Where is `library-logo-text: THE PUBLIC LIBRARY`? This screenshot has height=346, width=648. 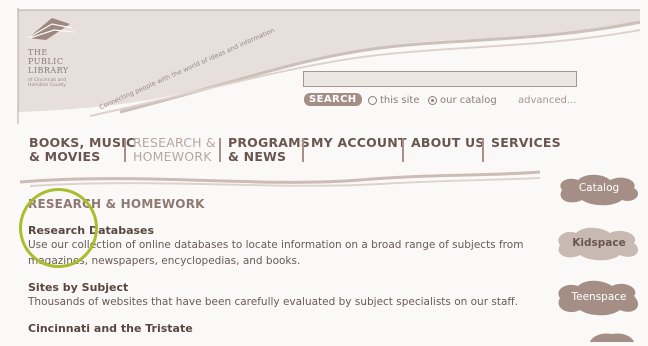 library-logo-text: THE PUBLIC LIBRARY is located at coordinates (48, 61).